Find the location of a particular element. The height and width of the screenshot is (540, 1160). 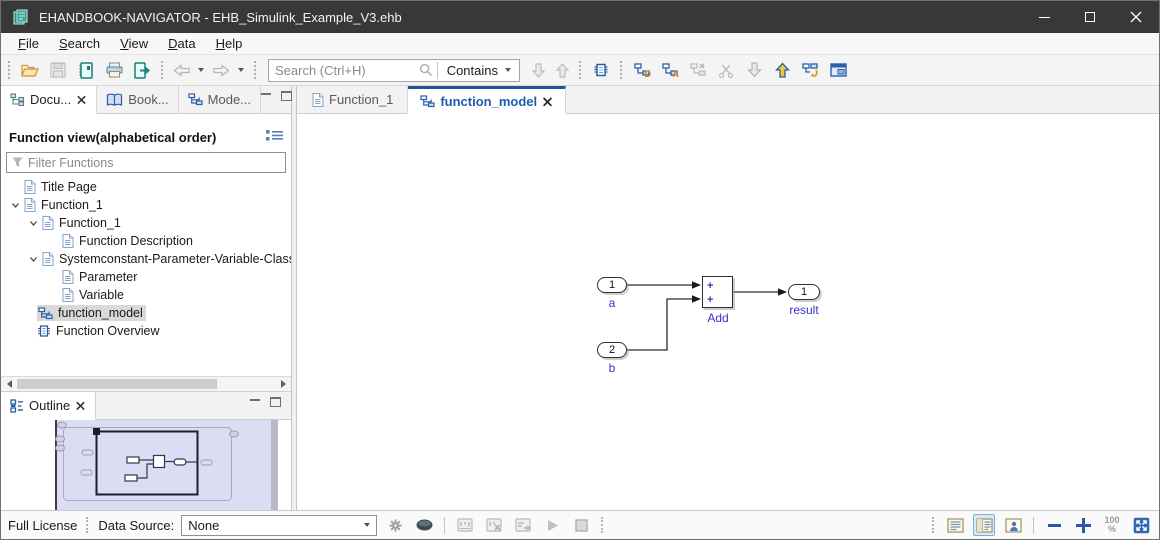

zoom-in-button is located at coordinates (1083, 525).